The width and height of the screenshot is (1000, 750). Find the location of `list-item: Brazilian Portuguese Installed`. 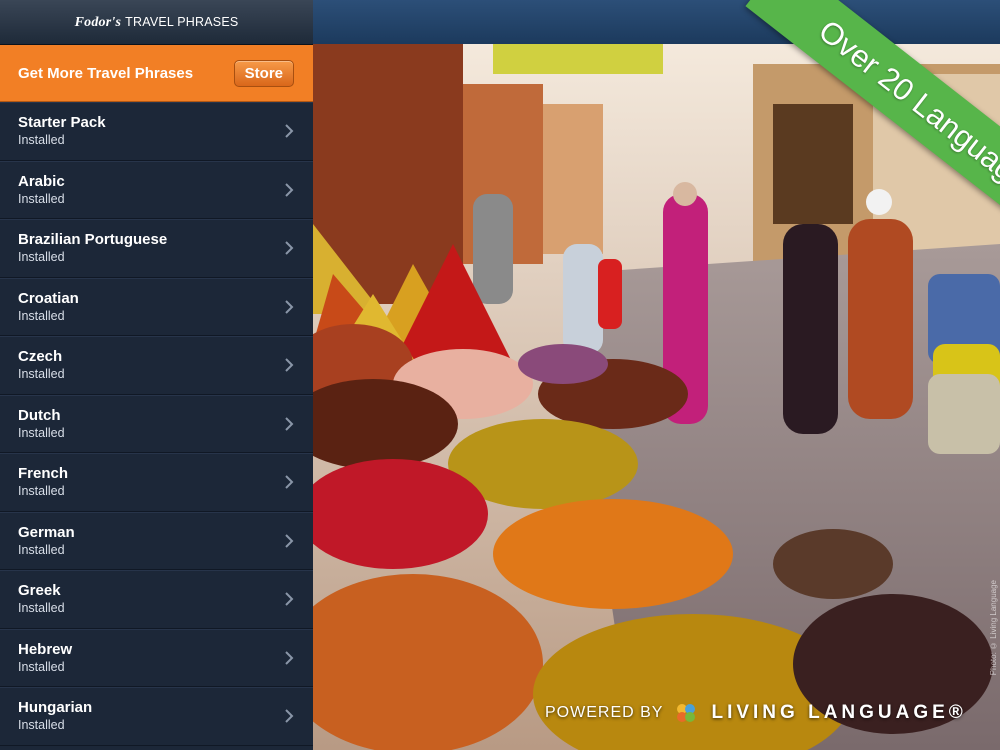

list-item: Brazilian Portuguese Installed is located at coordinates (156, 248).